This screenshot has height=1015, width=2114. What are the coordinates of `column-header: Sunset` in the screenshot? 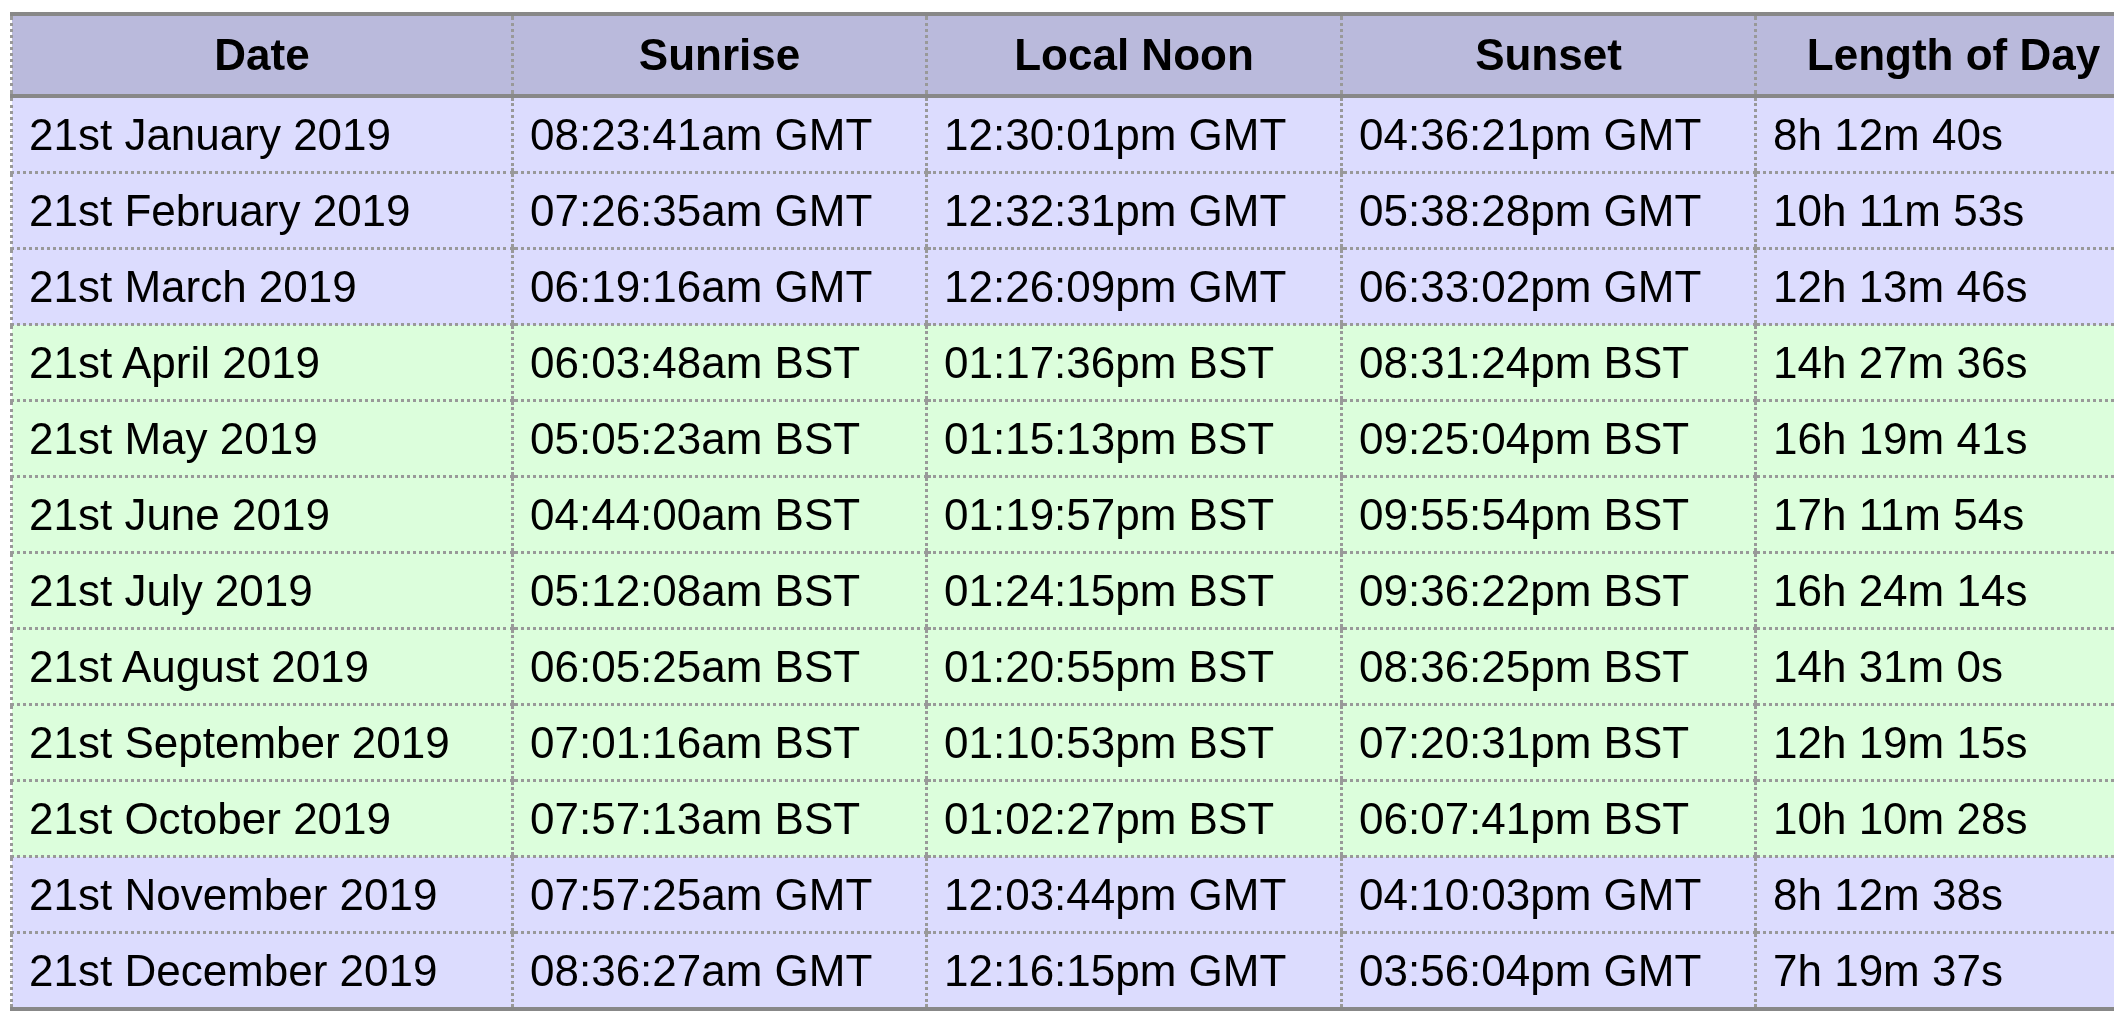 It's located at (1548, 55).